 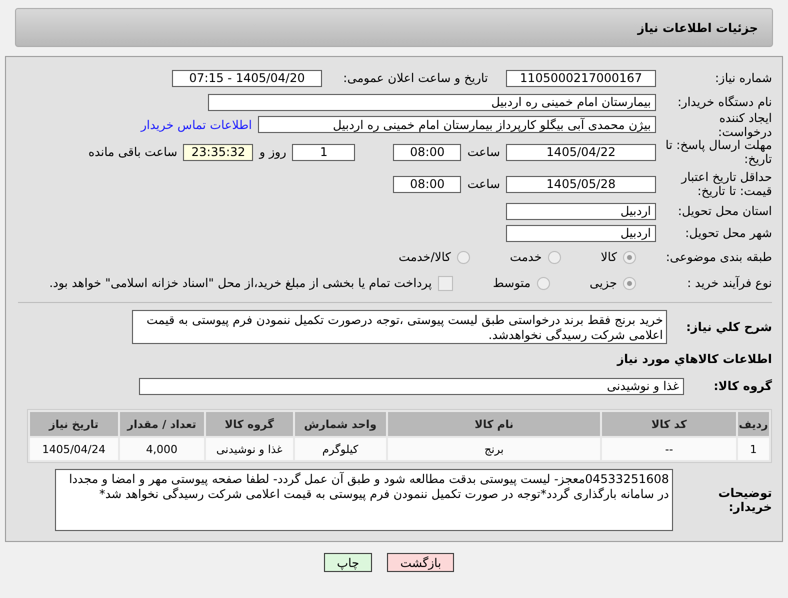 I want to click on city-field: اردبیل, so click(x=581, y=233).